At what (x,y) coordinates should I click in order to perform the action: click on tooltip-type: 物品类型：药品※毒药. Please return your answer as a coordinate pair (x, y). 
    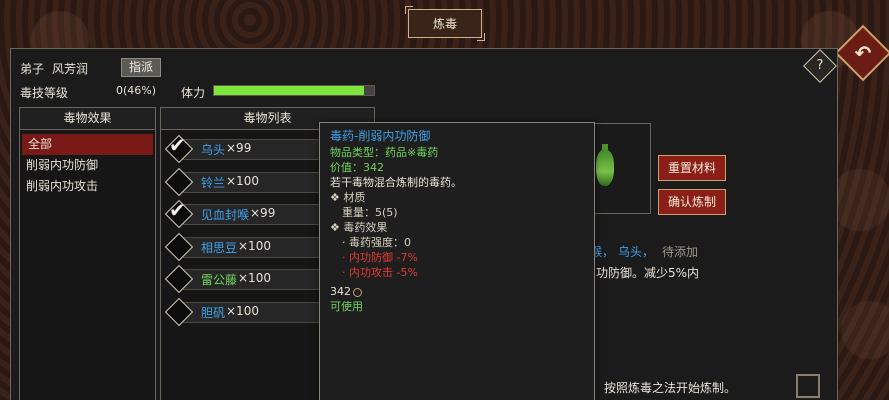
    Looking at the image, I should click on (384, 152).